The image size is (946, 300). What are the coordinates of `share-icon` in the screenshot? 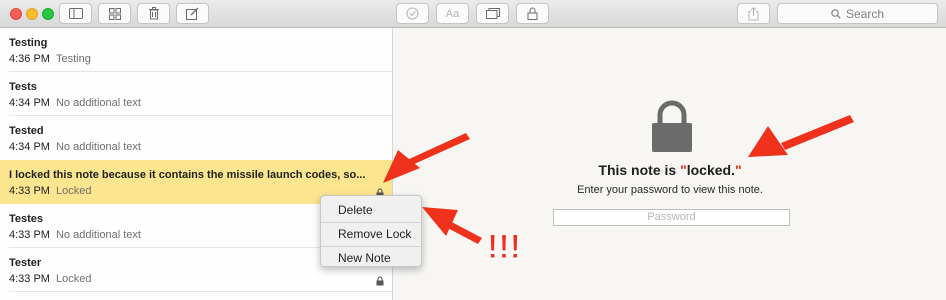 It's located at (753, 13).